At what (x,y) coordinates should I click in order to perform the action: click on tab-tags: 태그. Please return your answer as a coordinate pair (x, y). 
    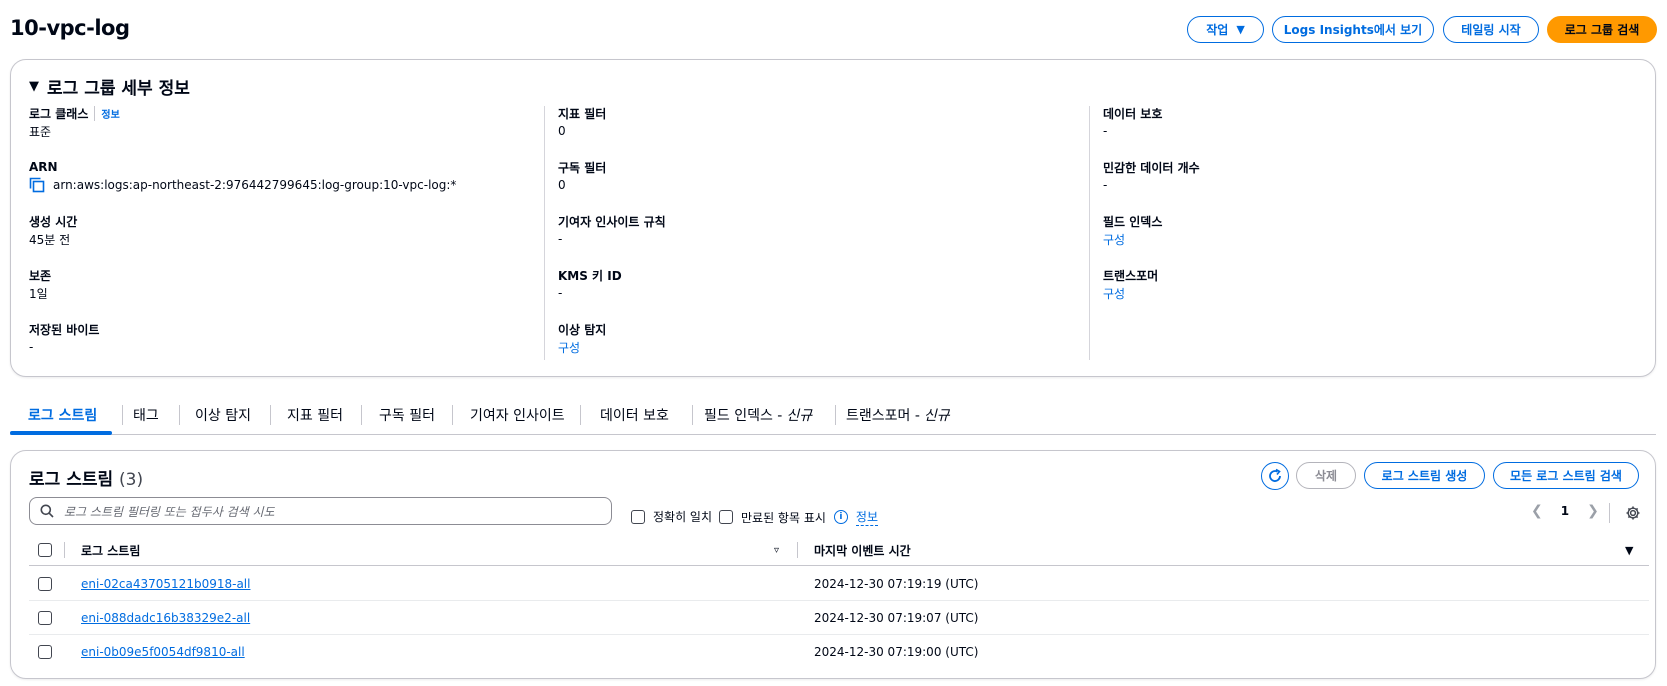
    Looking at the image, I should click on (146, 415).